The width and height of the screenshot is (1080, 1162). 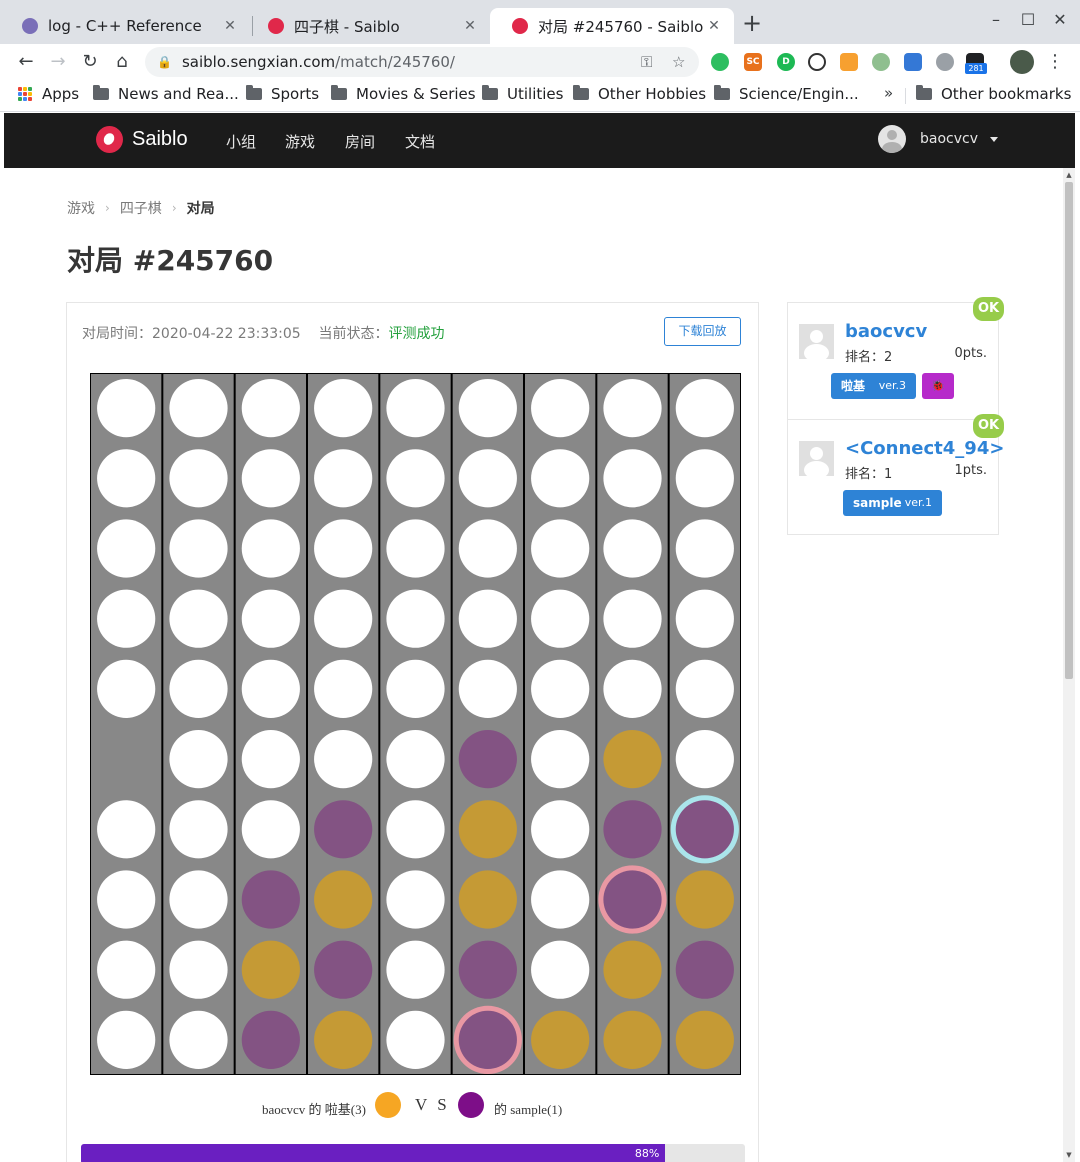 I want to click on bookmark-folder-utilities: Utilities, so click(x=522, y=94).